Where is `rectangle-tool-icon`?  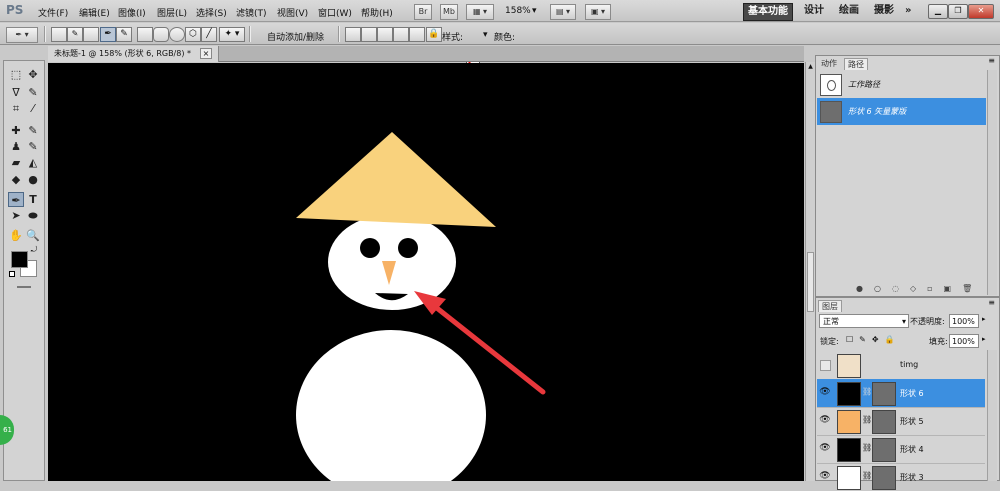 rectangle-tool-icon is located at coordinates (145, 34).